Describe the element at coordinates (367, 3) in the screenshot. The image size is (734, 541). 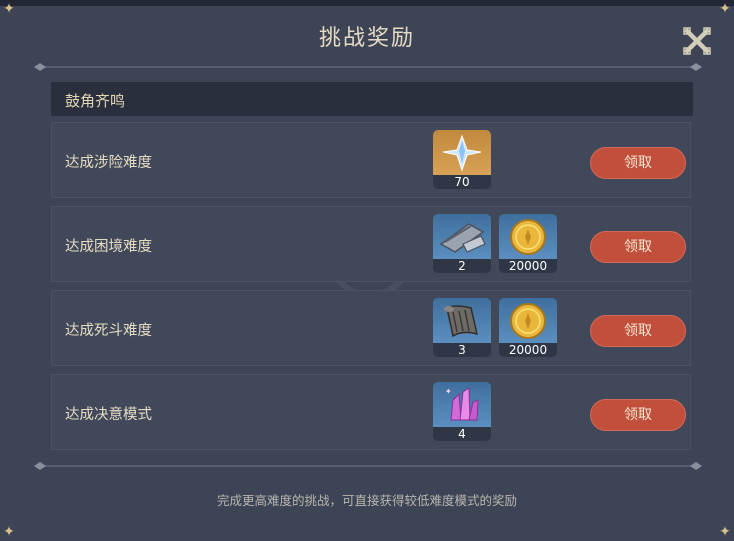
I see `top-edge` at that location.